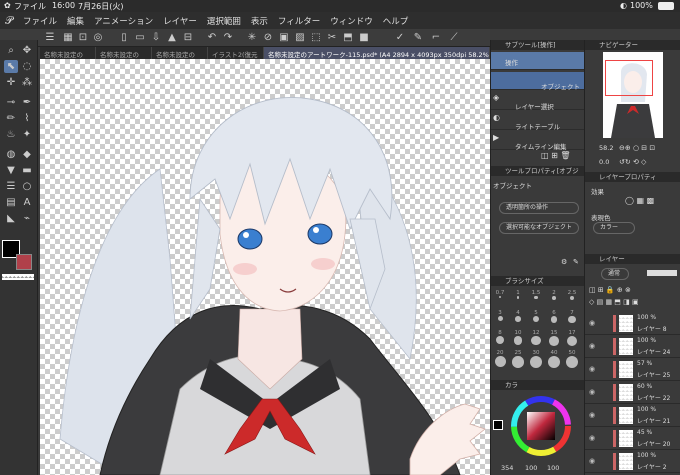  Describe the element at coordinates (632, 162) in the screenshot. I see `navigator-rotate-controls: ↺↻ ⟲ ◇` at that location.